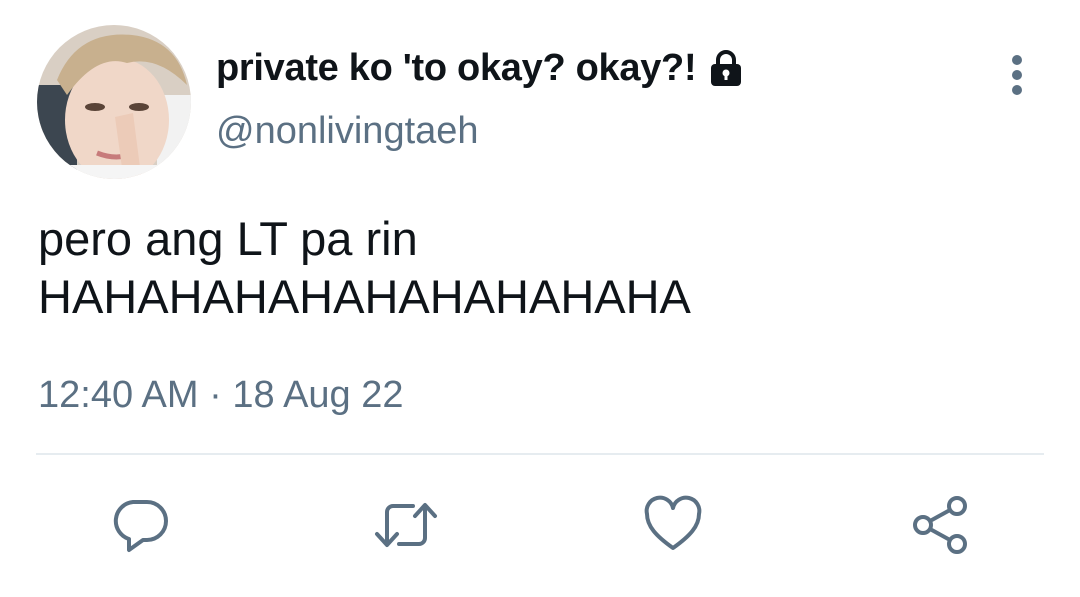  I want to click on tweet-timestamp: 12:40 AM · 18 Aug 22, so click(221, 395).